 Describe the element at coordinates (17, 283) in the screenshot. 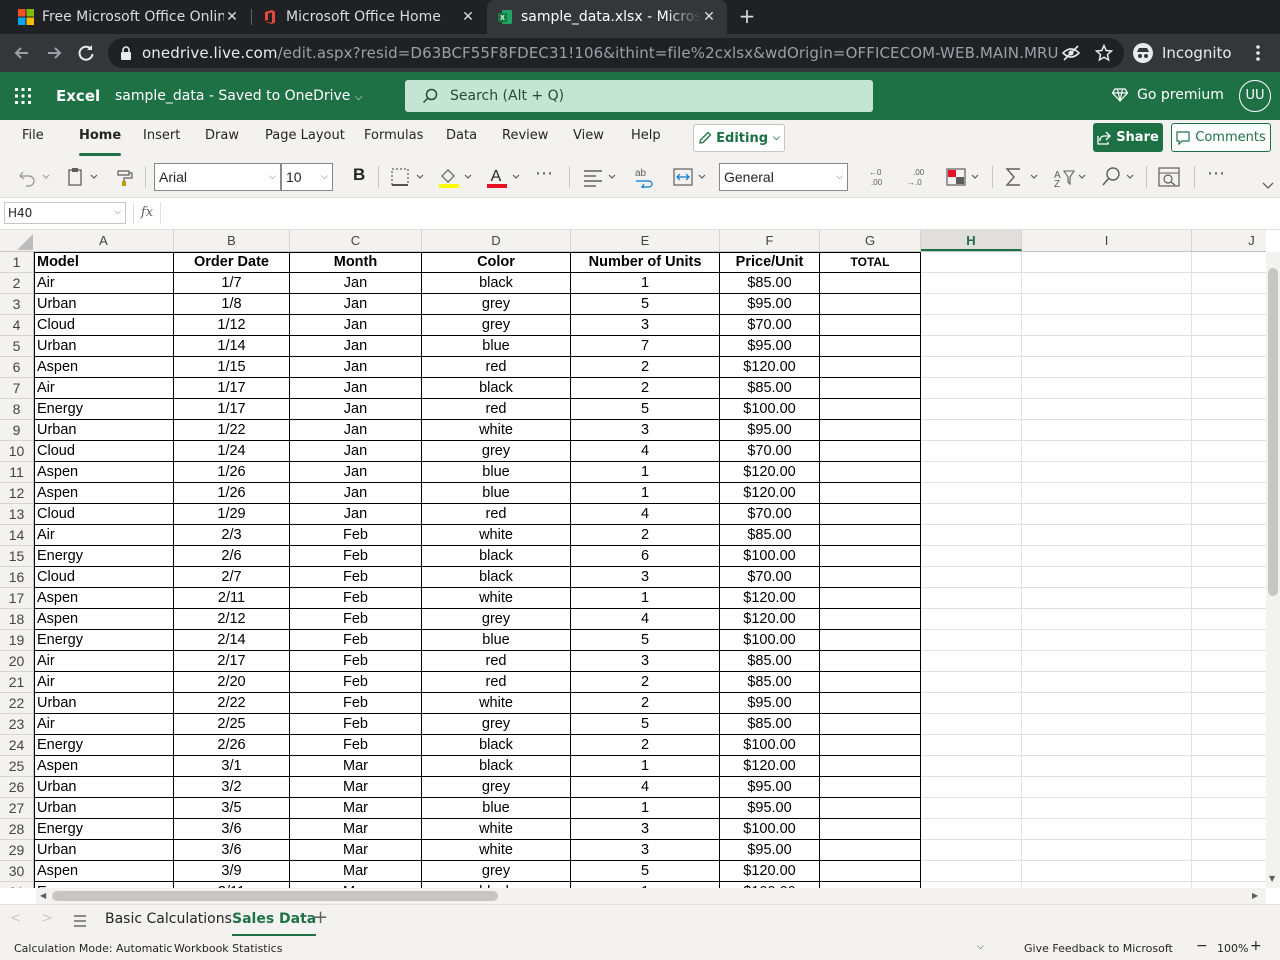

I see `row-header: 2` at that location.